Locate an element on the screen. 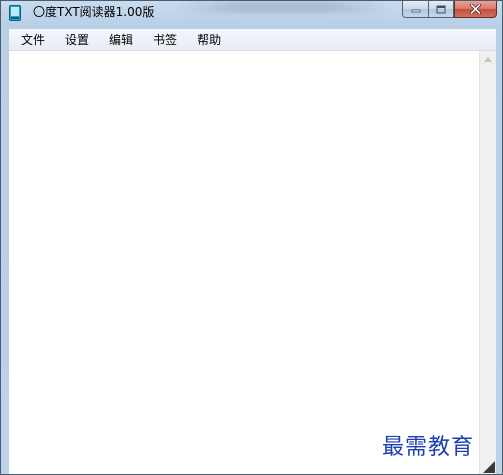  minimize-icon is located at coordinates (415, 11).